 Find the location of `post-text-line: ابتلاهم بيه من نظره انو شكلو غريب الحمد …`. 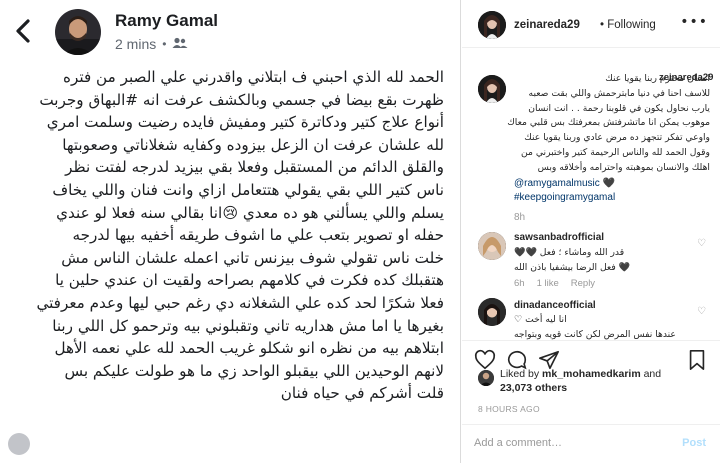

post-text-line: ابتلاهم بيه من نظره انو شكلو غريب الحمد … is located at coordinates (249, 348).